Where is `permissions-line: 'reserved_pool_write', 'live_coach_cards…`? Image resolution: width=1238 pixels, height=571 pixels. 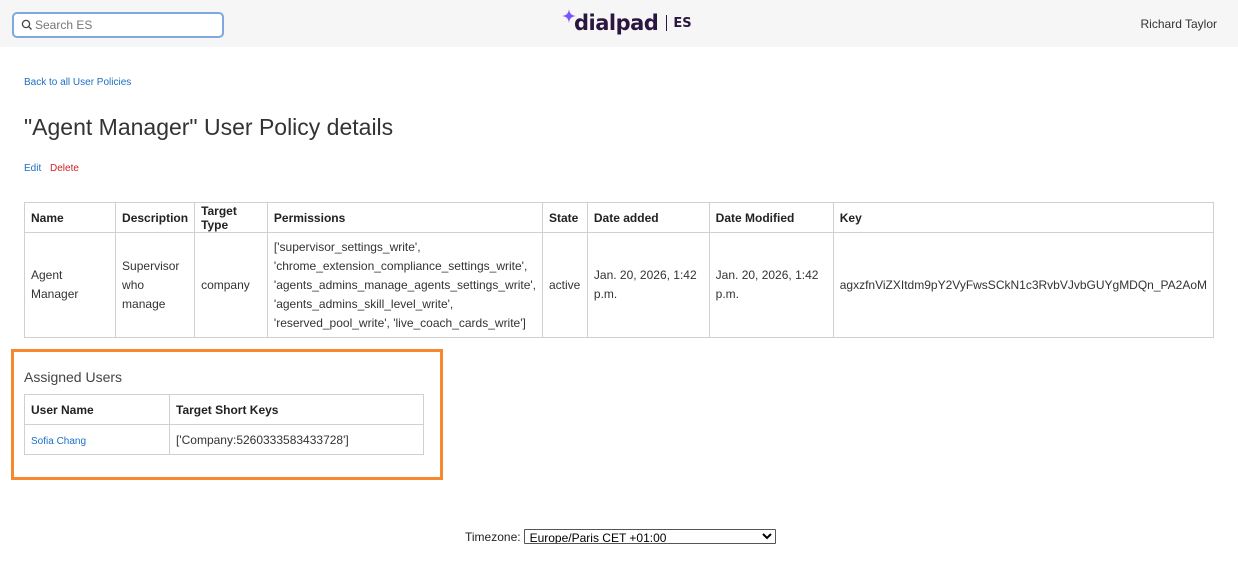
permissions-line: 'reserved_pool_write', 'live_coach_cards… is located at coordinates (399, 322).